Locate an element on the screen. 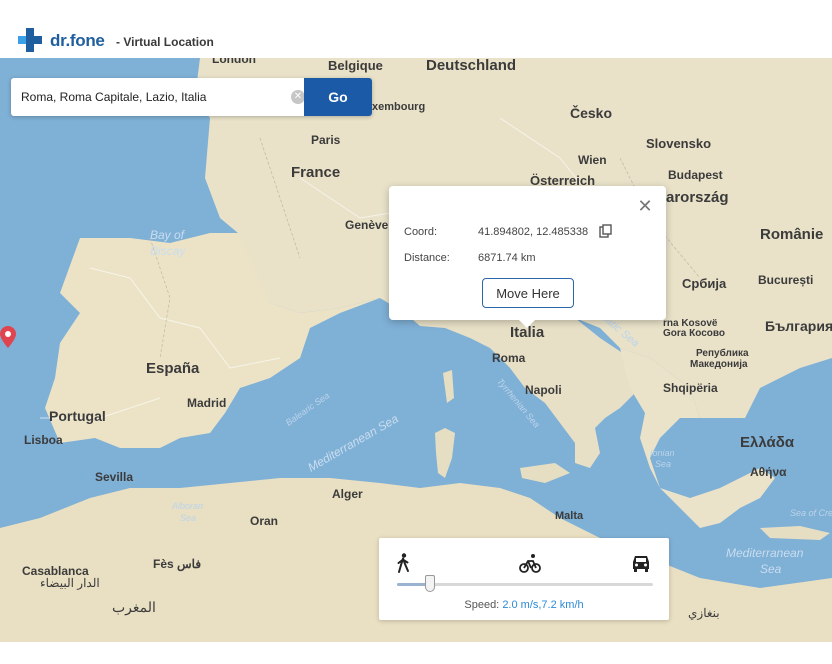 The width and height of the screenshot is (832, 664). coord-value: 41.894802, 12.485338 is located at coordinates (533, 232).